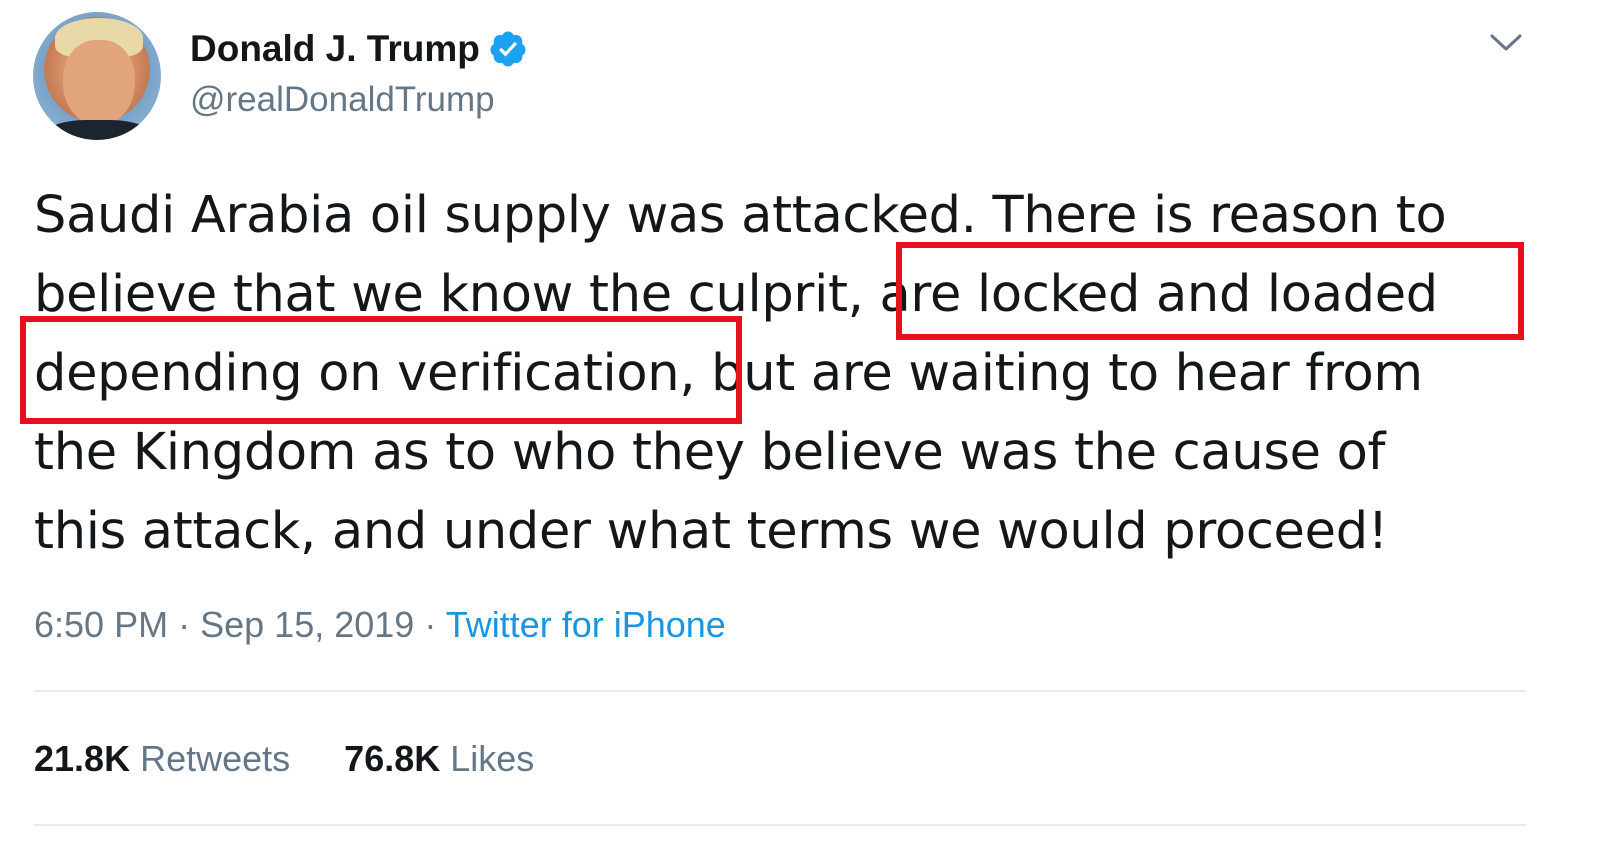 Image resolution: width=1600 pixels, height=846 pixels. I want to click on tweet-source-link: Twitter for iPhone, so click(586, 624).